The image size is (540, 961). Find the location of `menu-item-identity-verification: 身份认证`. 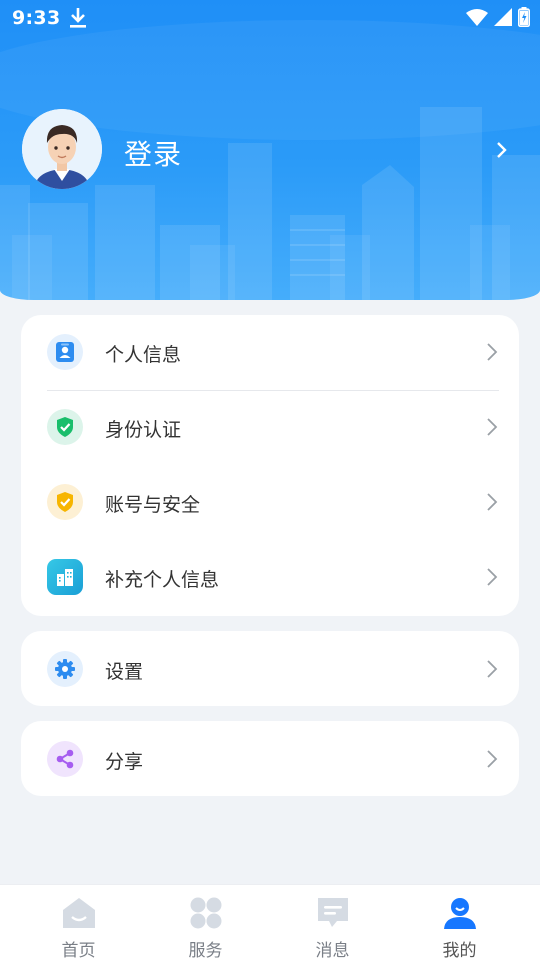

menu-item-identity-verification: 身份认证 is located at coordinates (270, 428).